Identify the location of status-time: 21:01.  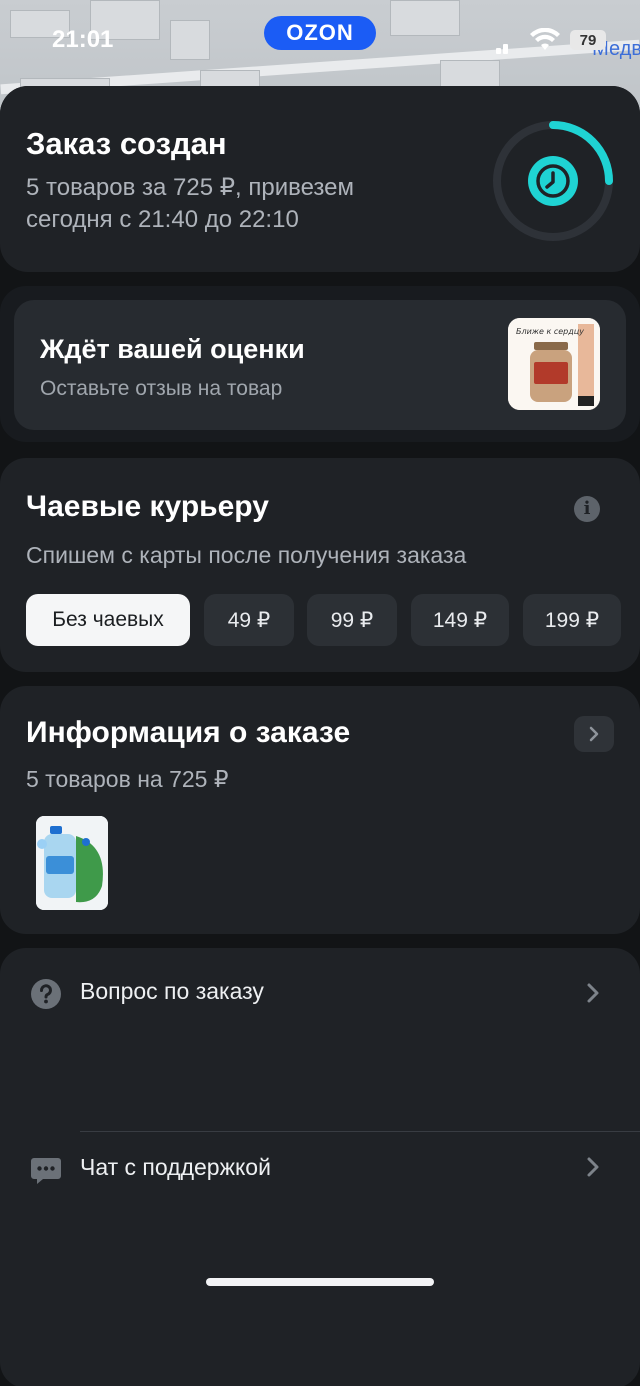
(83, 39).